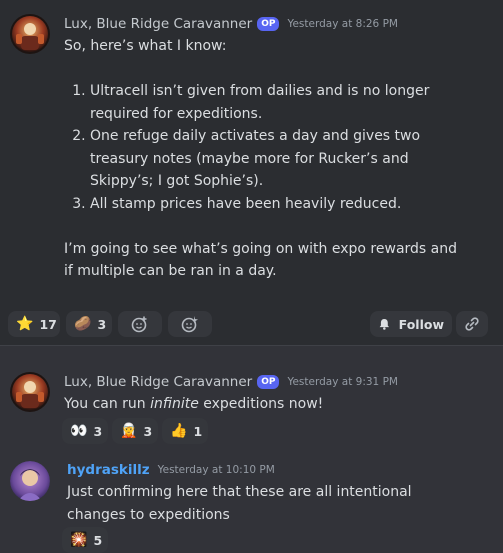 This screenshot has width=503, height=553. What do you see at coordinates (107, 404) in the screenshot?
I see `text-segment: You can run` at bounding box center [107, 404].